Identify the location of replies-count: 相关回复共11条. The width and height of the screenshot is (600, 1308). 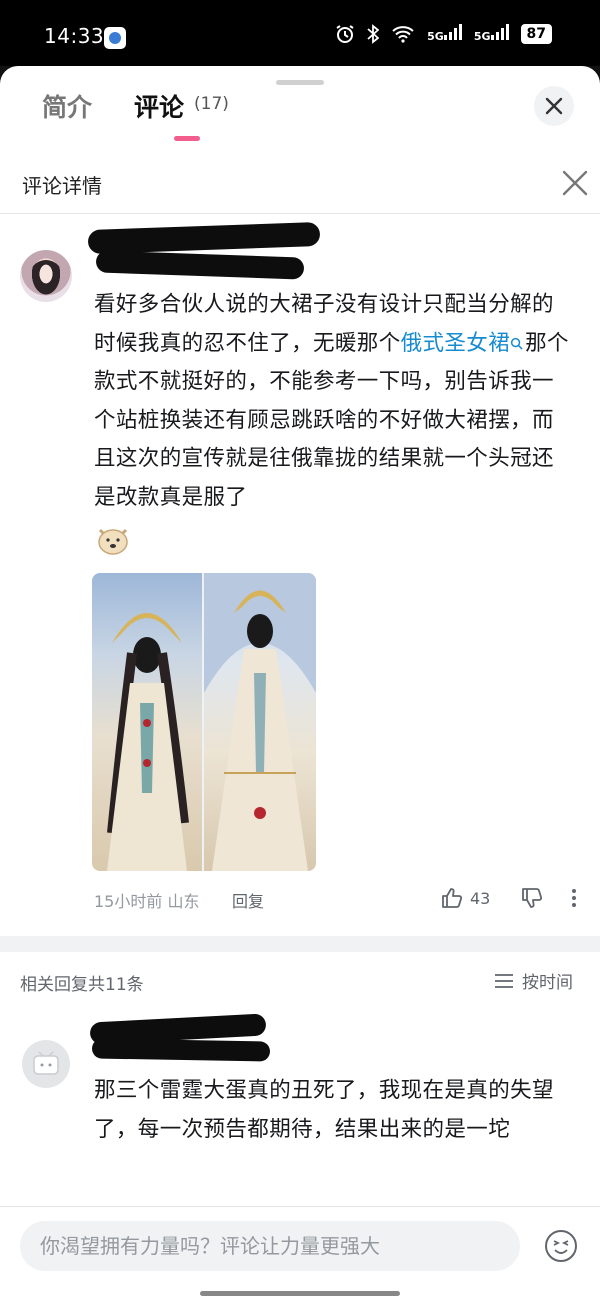
(82, 985).